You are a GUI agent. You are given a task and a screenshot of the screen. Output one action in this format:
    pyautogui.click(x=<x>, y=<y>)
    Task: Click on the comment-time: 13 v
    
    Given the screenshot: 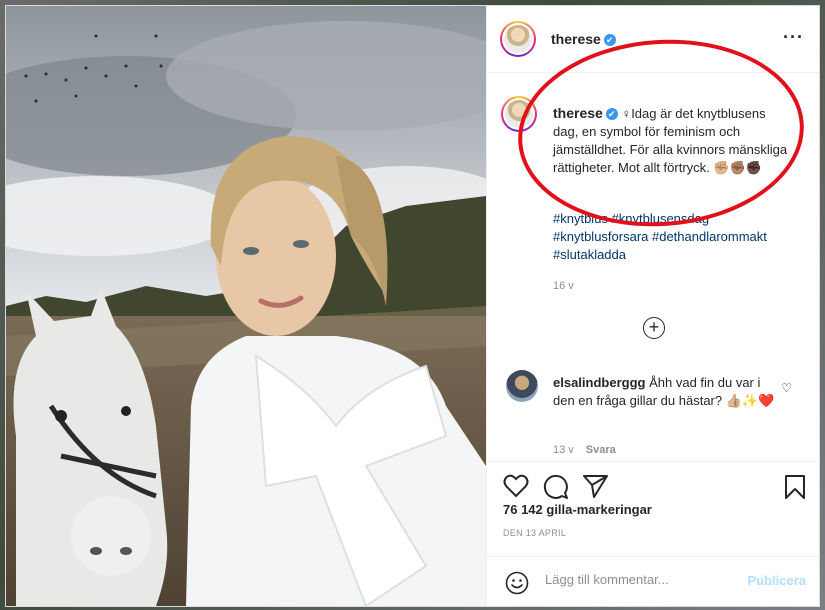 What is the action you would take?
    pyautogui.click(x=563, y=450)
    